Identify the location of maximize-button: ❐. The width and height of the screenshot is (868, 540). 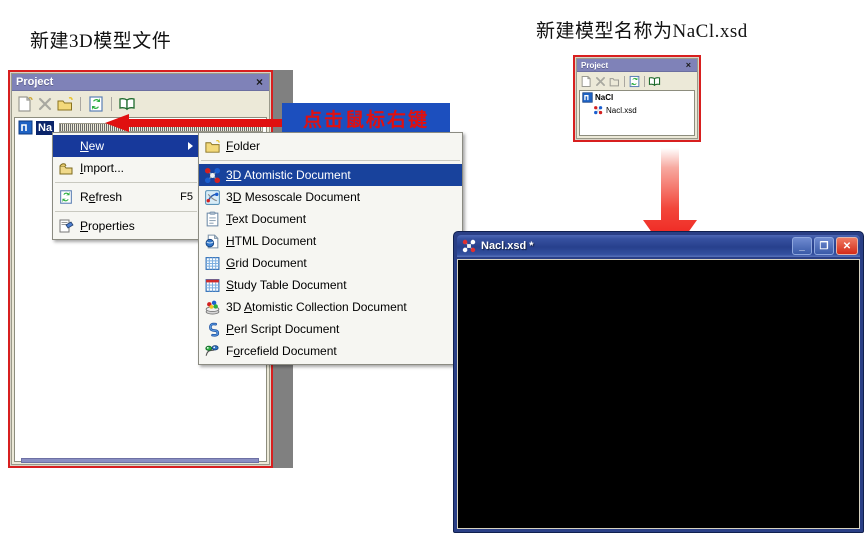
(824, 246).